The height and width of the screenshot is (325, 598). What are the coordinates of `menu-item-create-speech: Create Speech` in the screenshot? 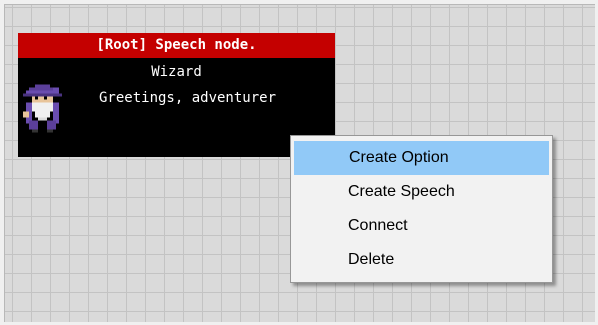 It's located at (421, 192).